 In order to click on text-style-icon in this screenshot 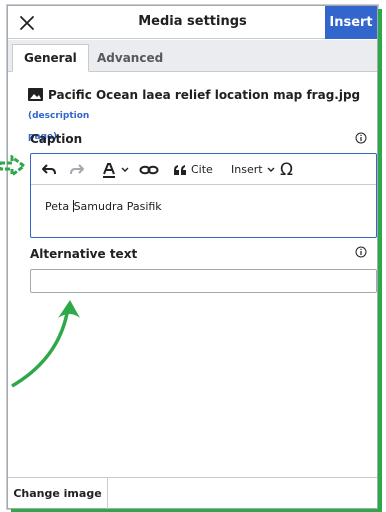, I will do `click(109, 170)`.